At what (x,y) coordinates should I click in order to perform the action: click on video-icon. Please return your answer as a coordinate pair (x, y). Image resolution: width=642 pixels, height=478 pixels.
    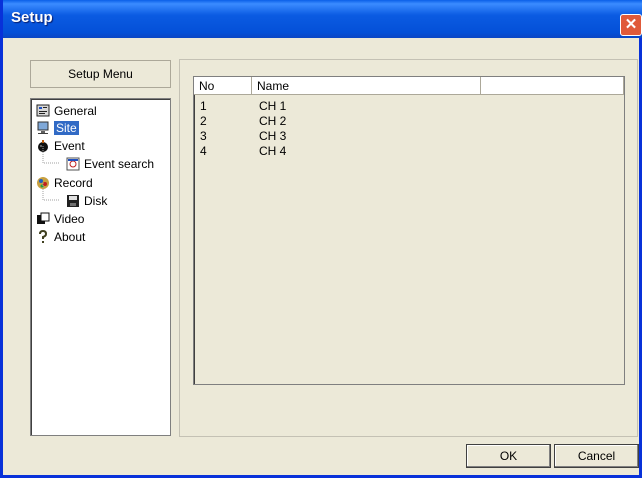
    Looking at the image, I should click on (43, 219).